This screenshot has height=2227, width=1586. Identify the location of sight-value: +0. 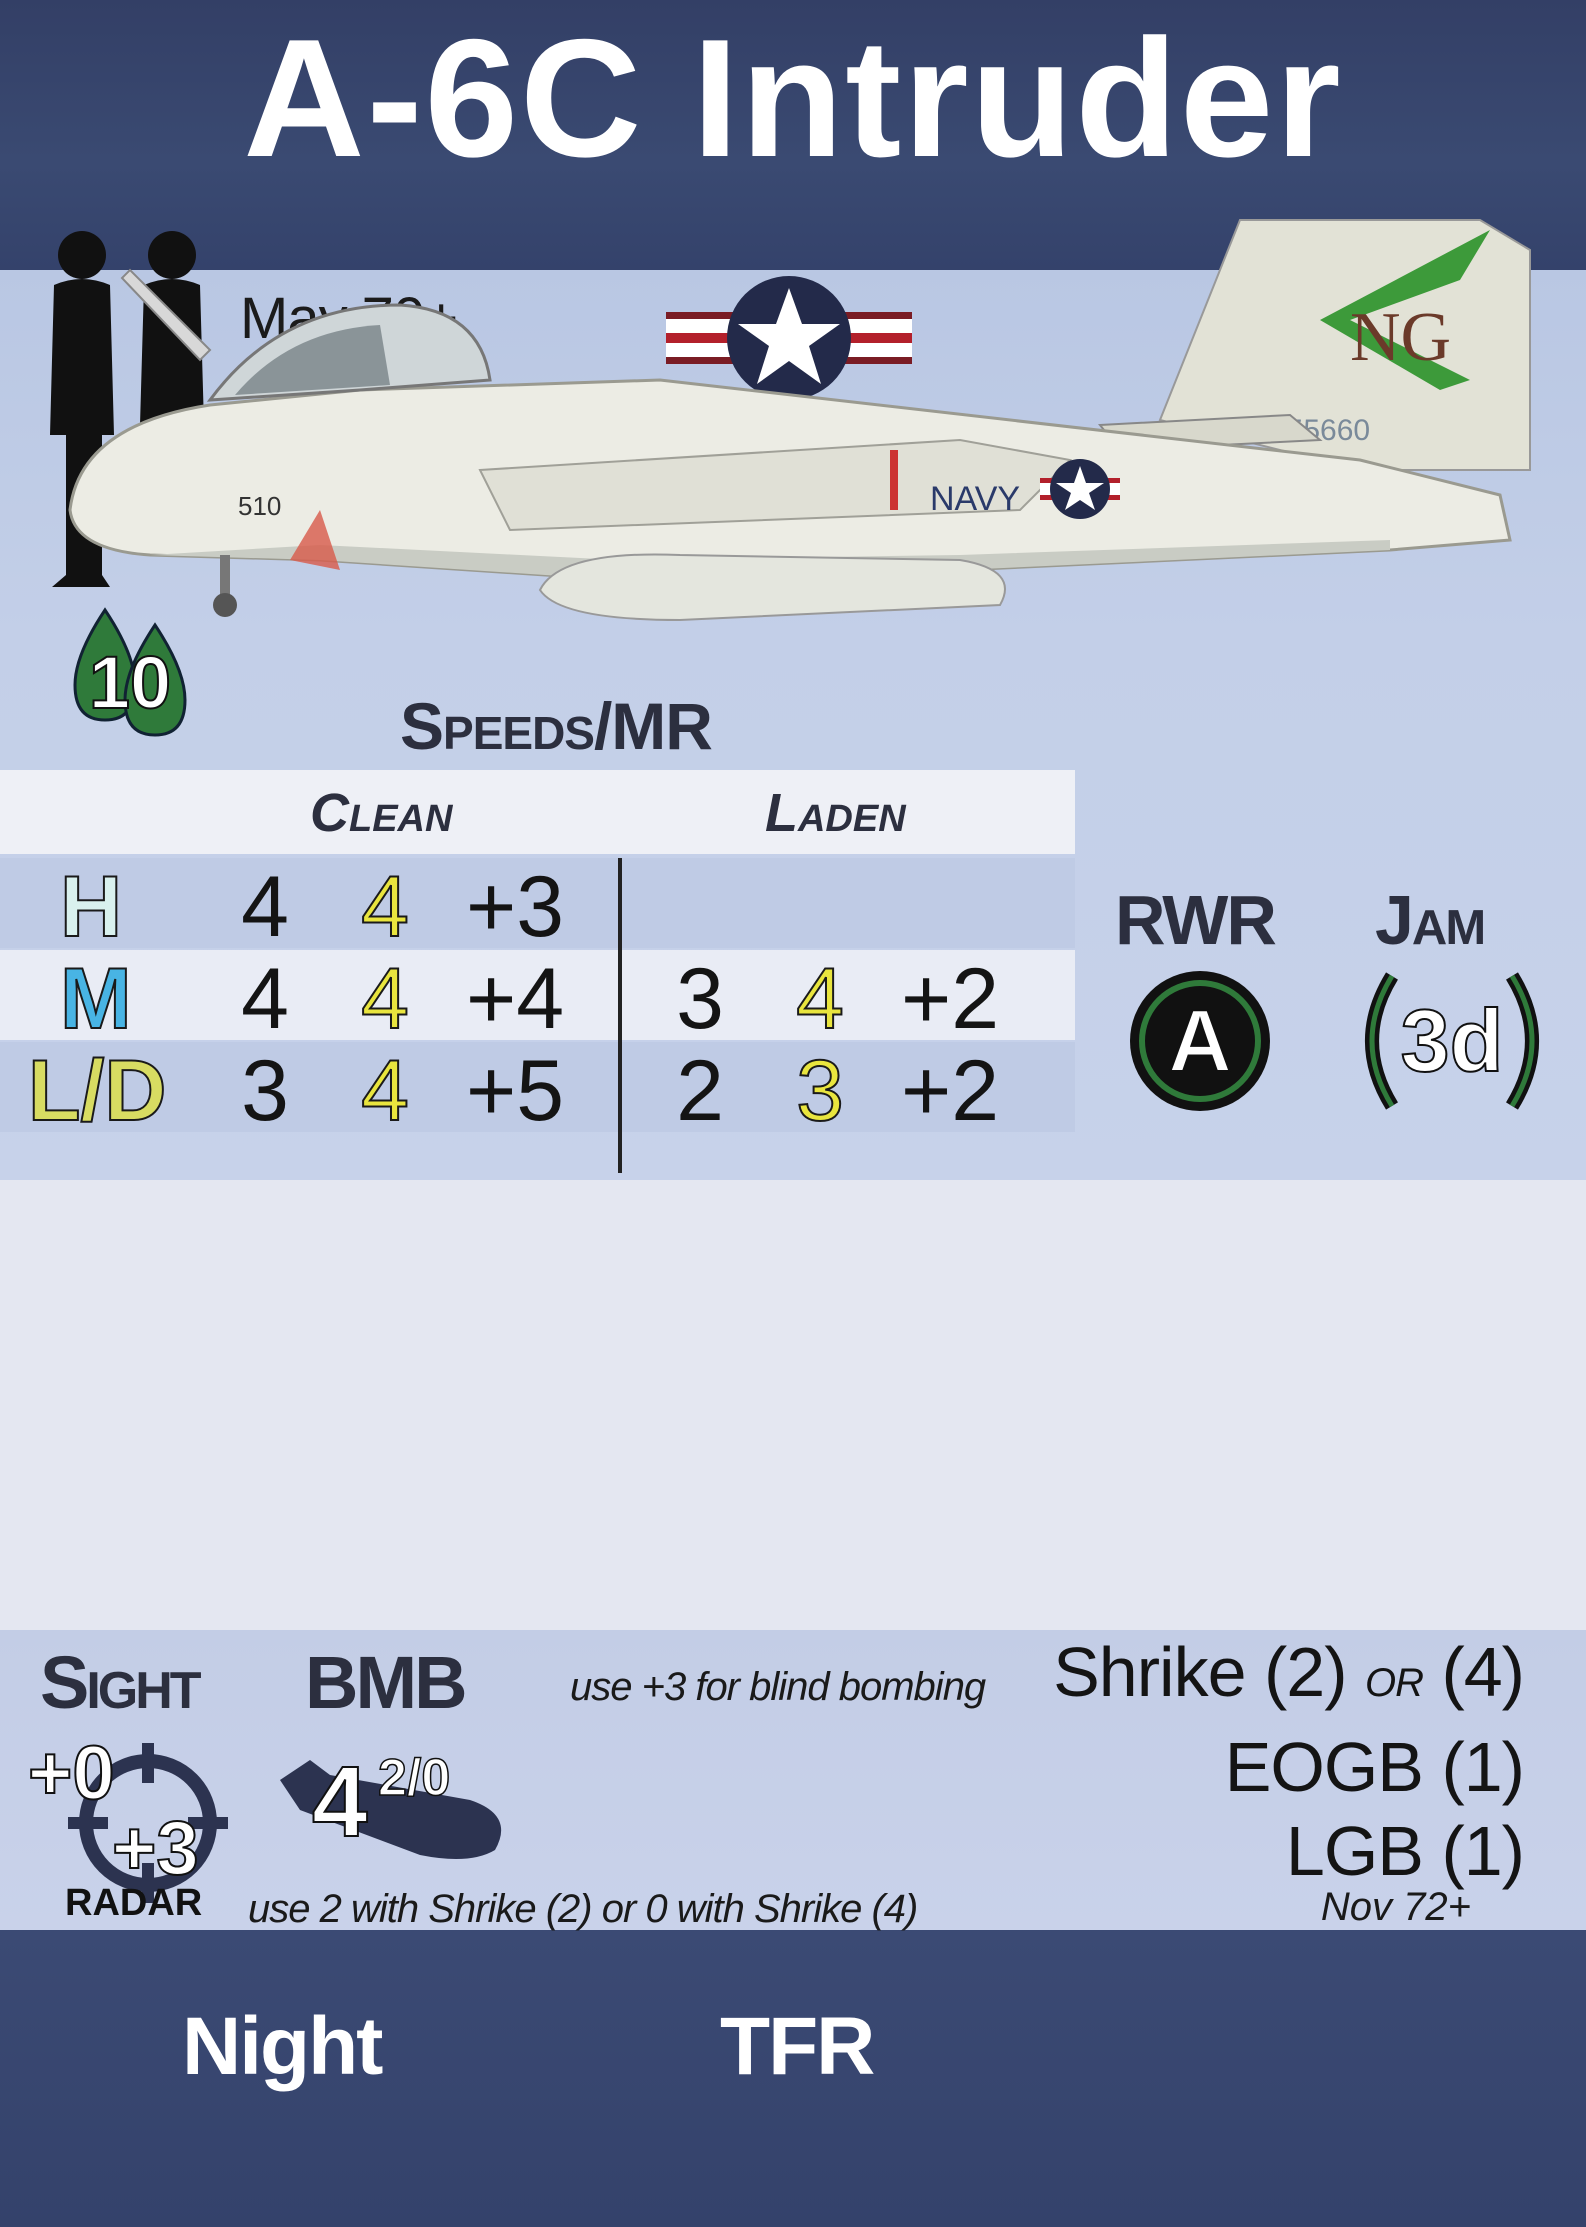
(71, 1773).